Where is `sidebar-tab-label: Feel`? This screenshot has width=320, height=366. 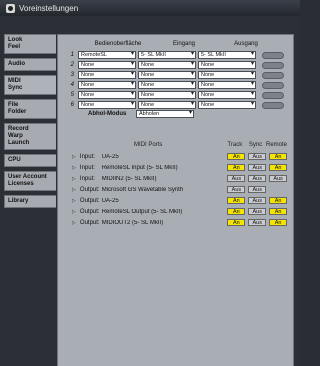
sidebar-tab-label: Feel is located at coordinates (14, 47).